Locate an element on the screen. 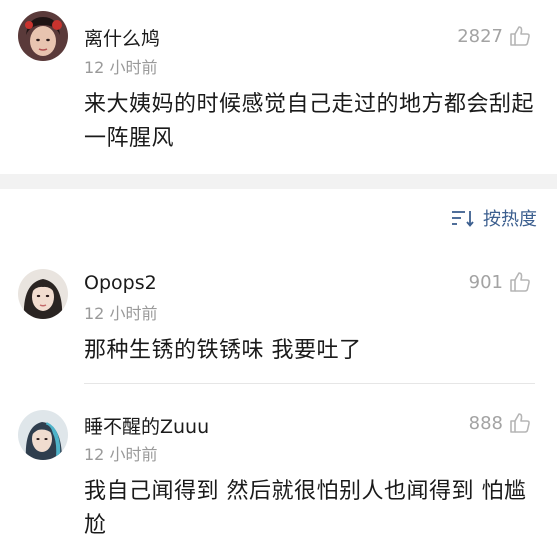 The image size is (557, 554). username: 睡不醒的Zuuu is located at coordinates (146, 425).